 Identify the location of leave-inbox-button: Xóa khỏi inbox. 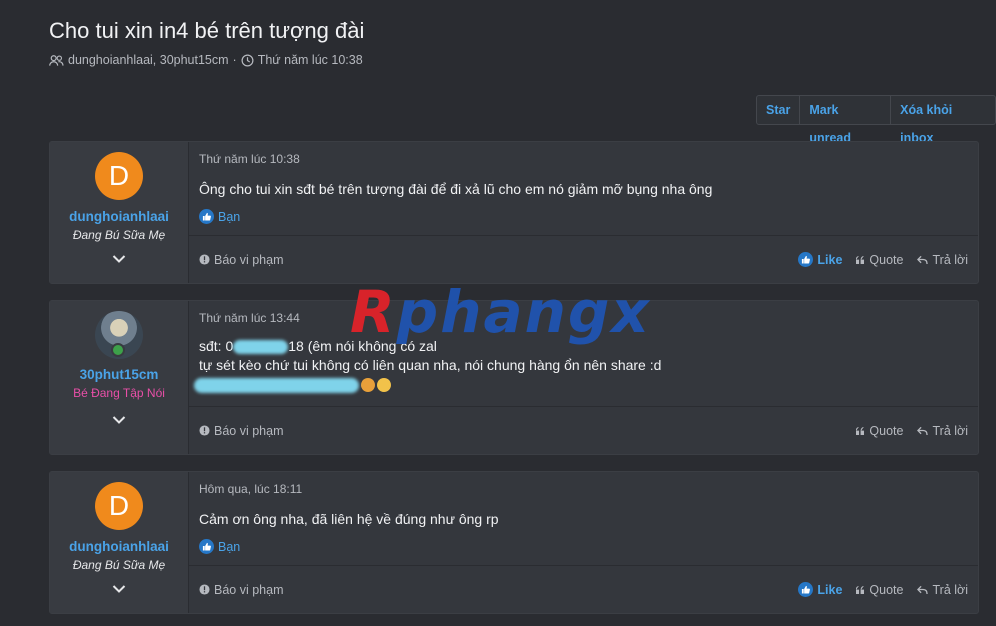
(942, 120).